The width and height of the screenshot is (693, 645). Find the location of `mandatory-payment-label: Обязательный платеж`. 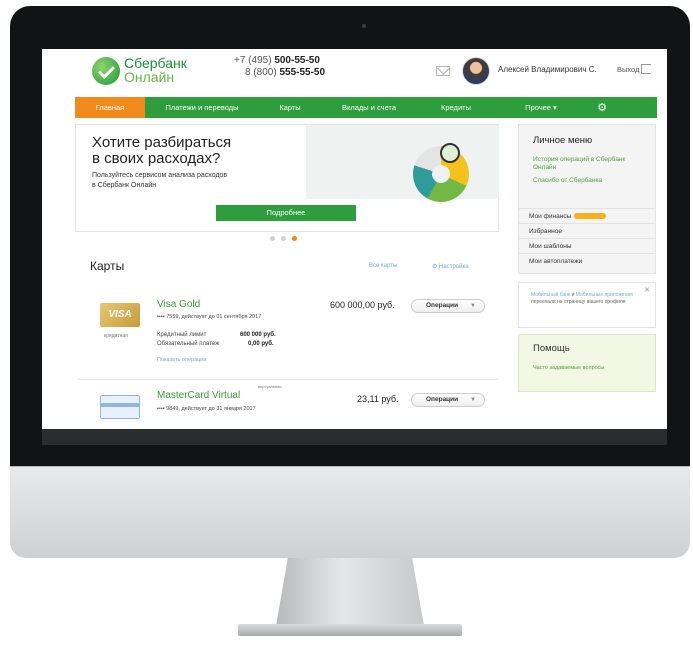

mandatory-payment-label: Обязательный платеж is located at coordinates (188, 344).